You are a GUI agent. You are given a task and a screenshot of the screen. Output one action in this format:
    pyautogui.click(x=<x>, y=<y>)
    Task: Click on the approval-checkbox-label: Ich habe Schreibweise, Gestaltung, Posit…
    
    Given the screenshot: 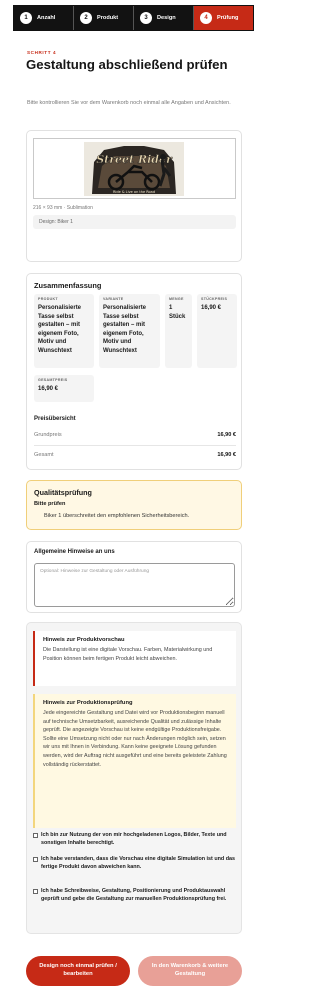 What is the action you would take?
    pyautogui.click(x=134, y=895)
    